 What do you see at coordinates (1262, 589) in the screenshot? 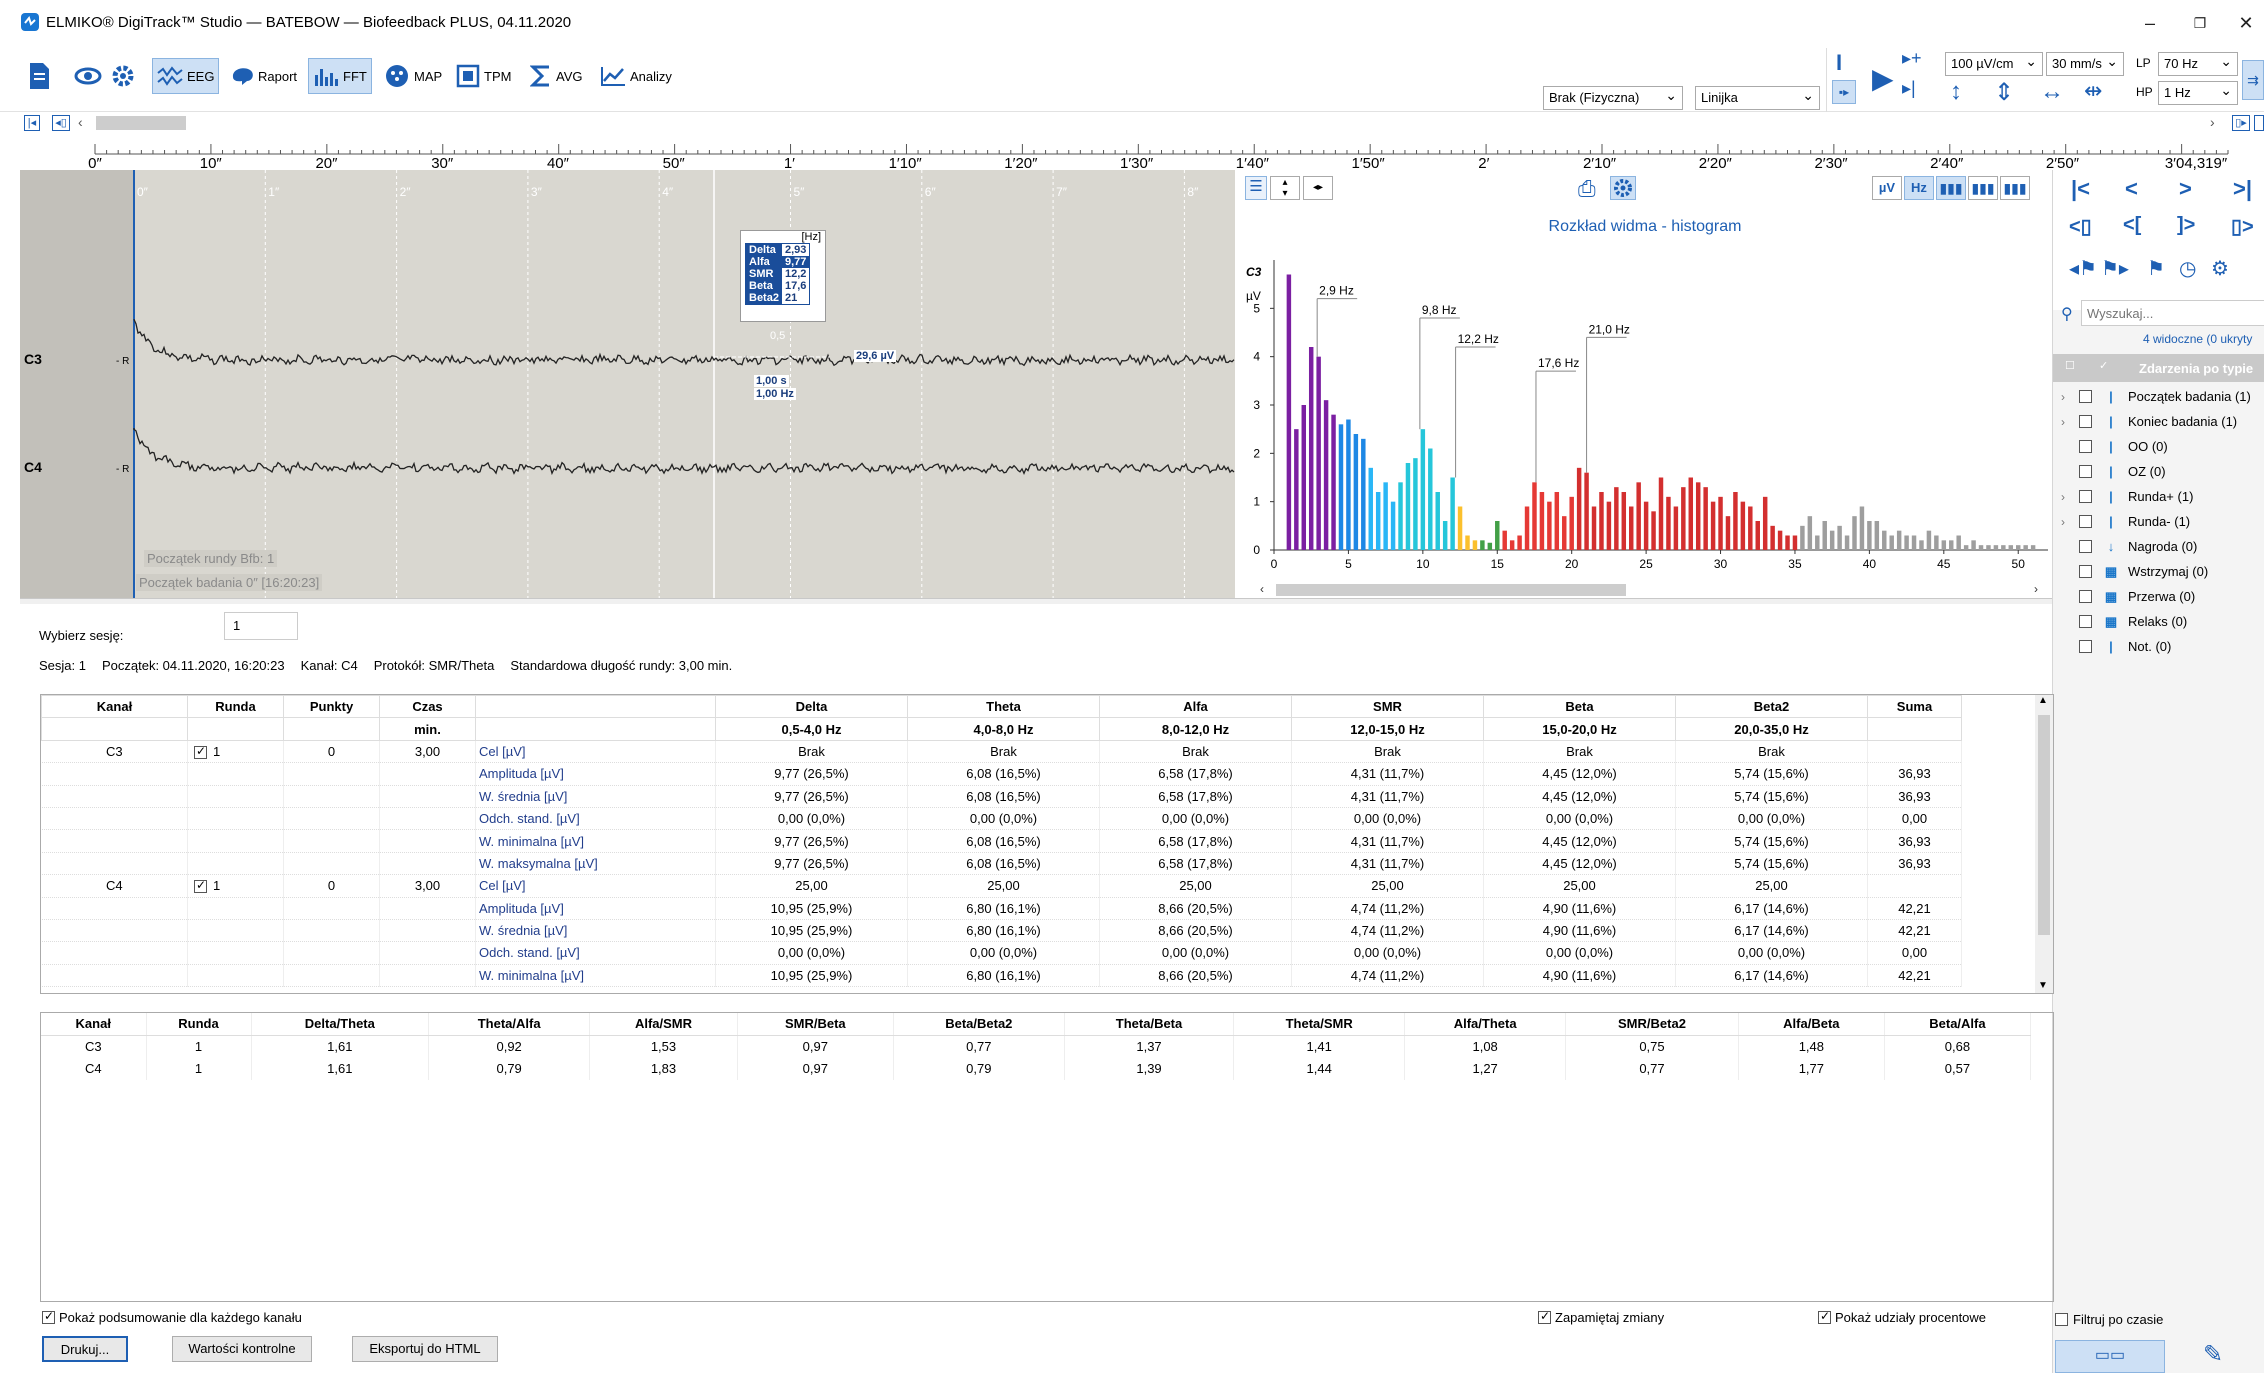
I see `hist-scroll-left-icon: ‹` at bounding box center [1262, 589].